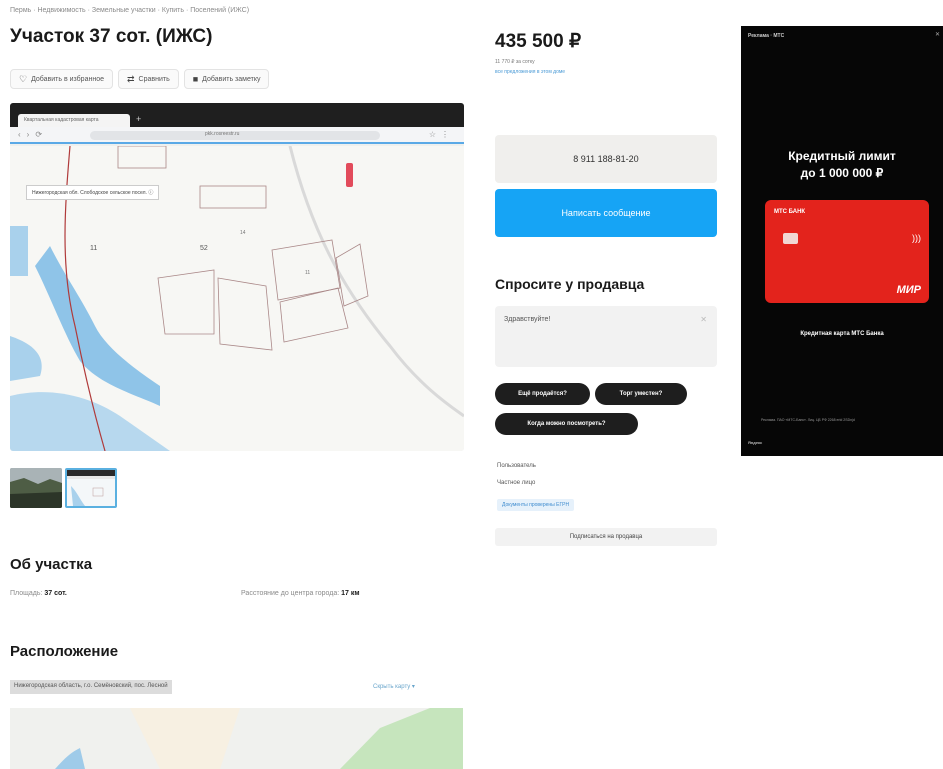 This screenshot has height=769, width=943. Describe the element at coordinates (606, 213) in the screenshot. I see `write-message-button: Написать сообщение` at that location.